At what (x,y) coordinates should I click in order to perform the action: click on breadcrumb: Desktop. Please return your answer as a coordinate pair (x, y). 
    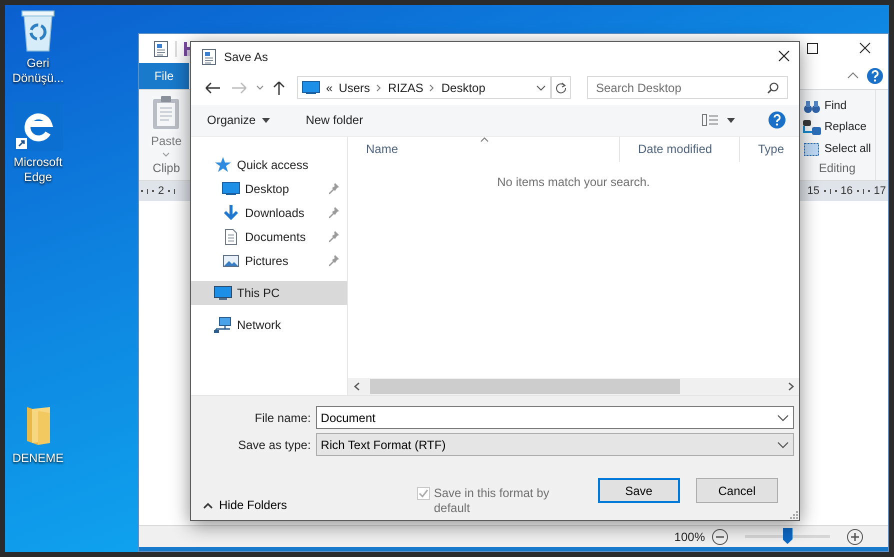
    Looking at the image, I should click on (463, 87).